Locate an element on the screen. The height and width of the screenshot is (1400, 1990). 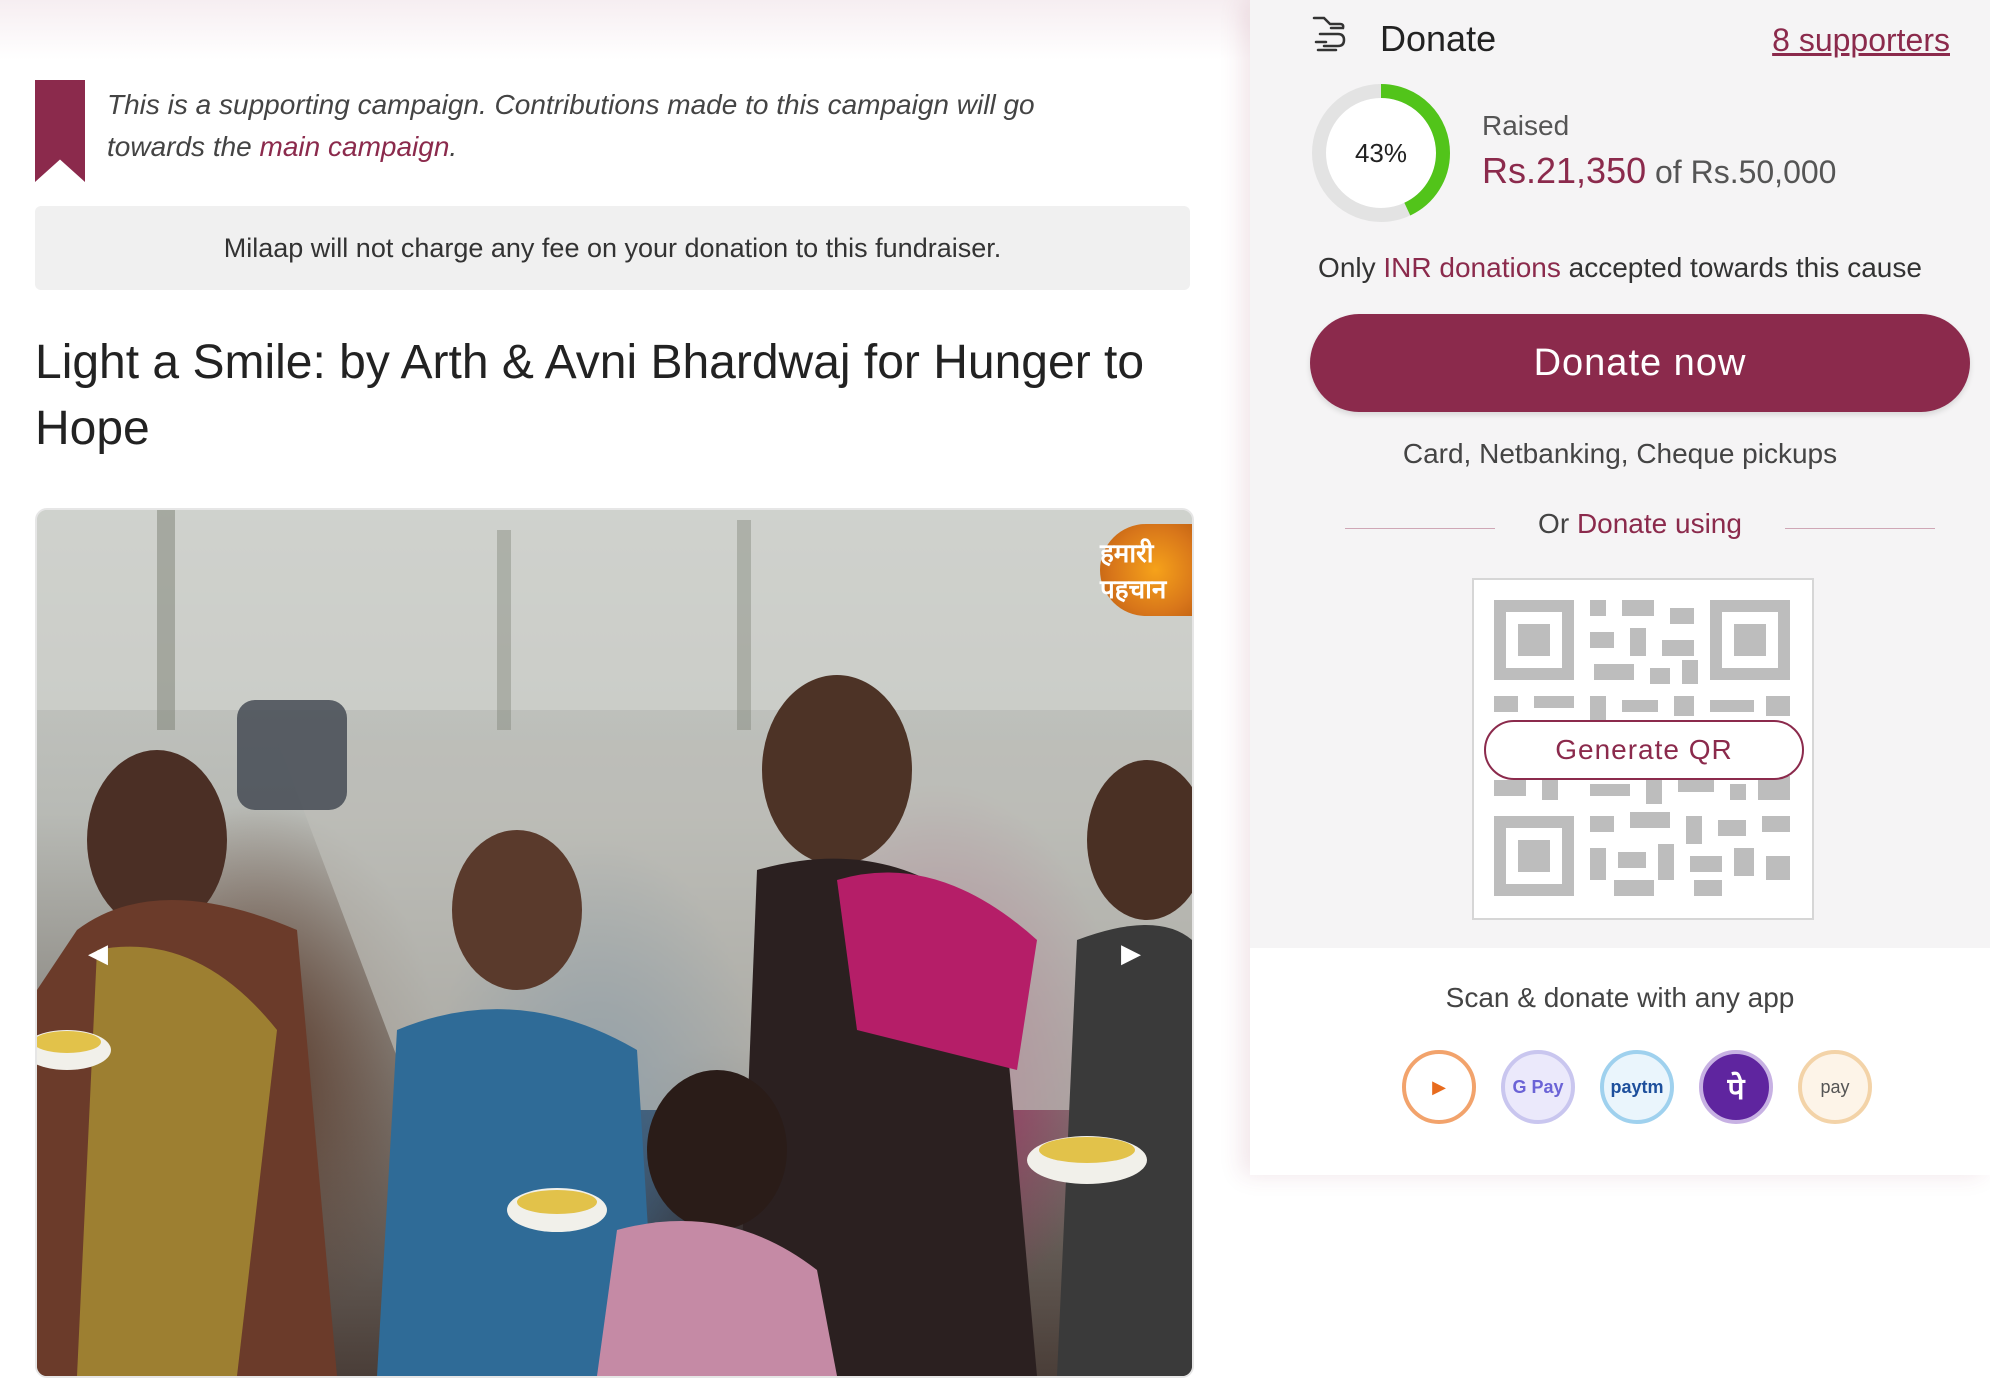
supporters-link: 8 supporters is located at coordinates (1861, 40).